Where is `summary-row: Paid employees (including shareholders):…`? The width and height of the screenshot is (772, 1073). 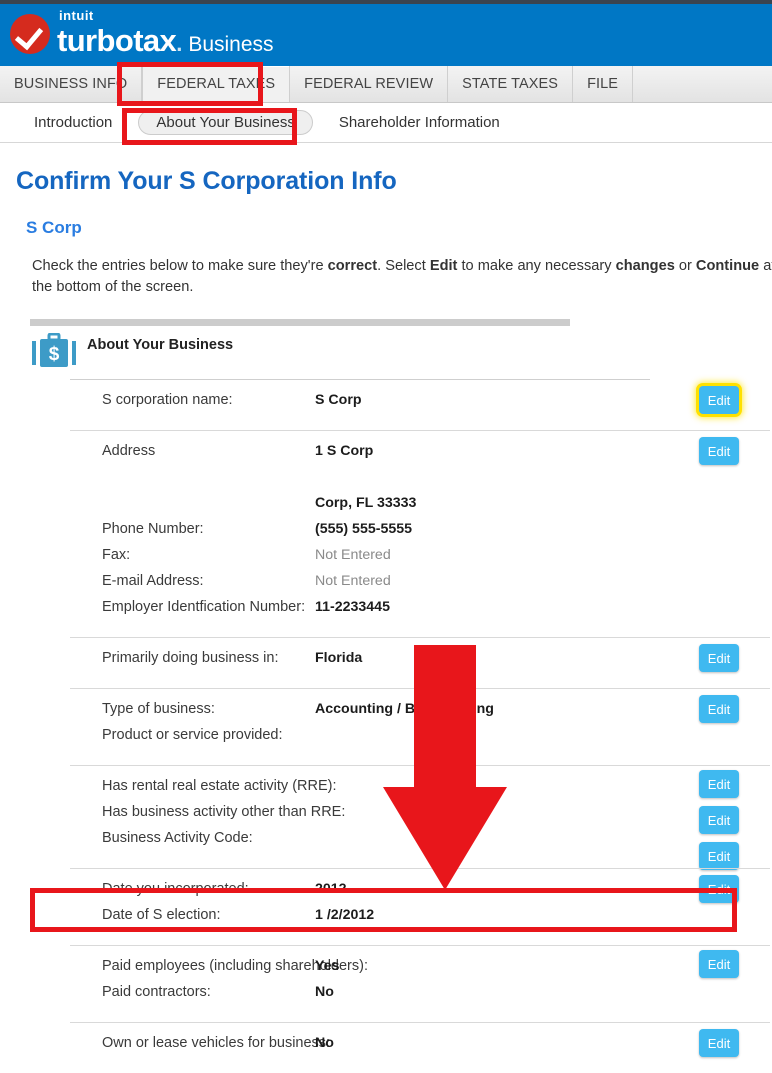
summary-row: Paid employees (including shareholders):… is located at coordinates (377, 971).